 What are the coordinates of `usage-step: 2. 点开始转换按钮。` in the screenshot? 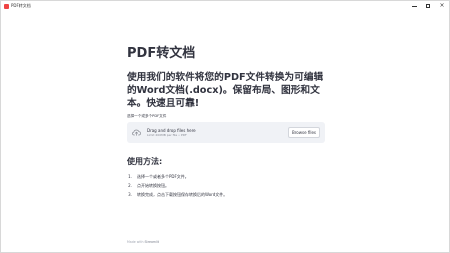 It's located at (226, 185).